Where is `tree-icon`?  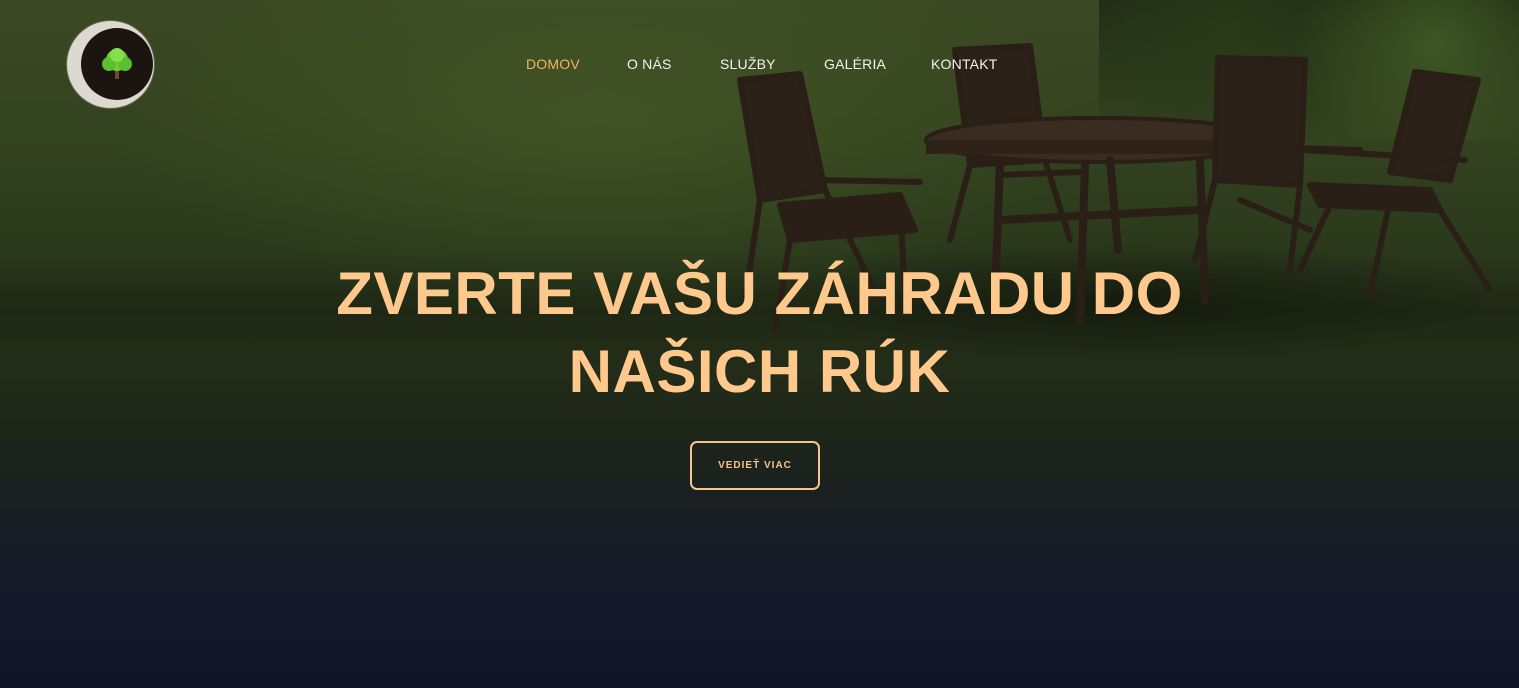
tree-icon is located at coordinates (117, 63).